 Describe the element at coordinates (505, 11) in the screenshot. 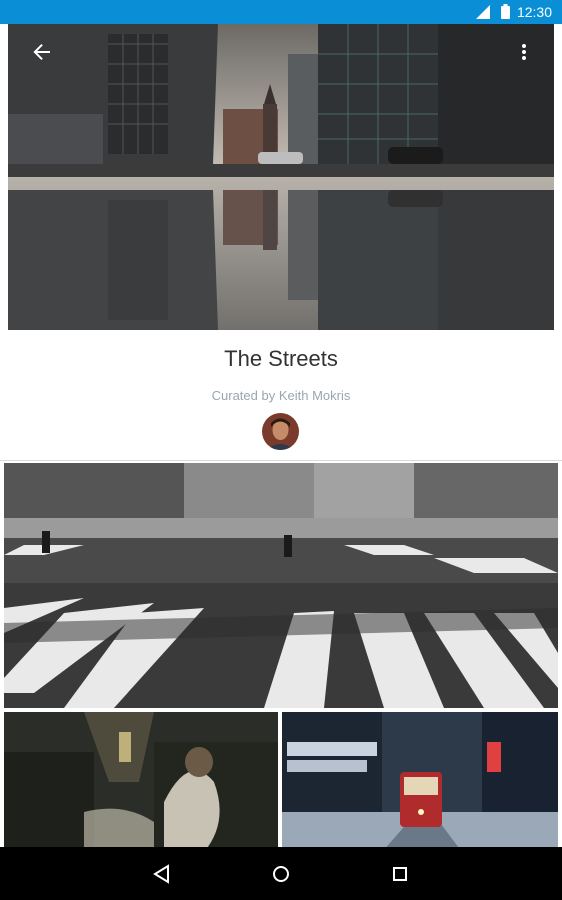

I see `battery-icon` at that location.